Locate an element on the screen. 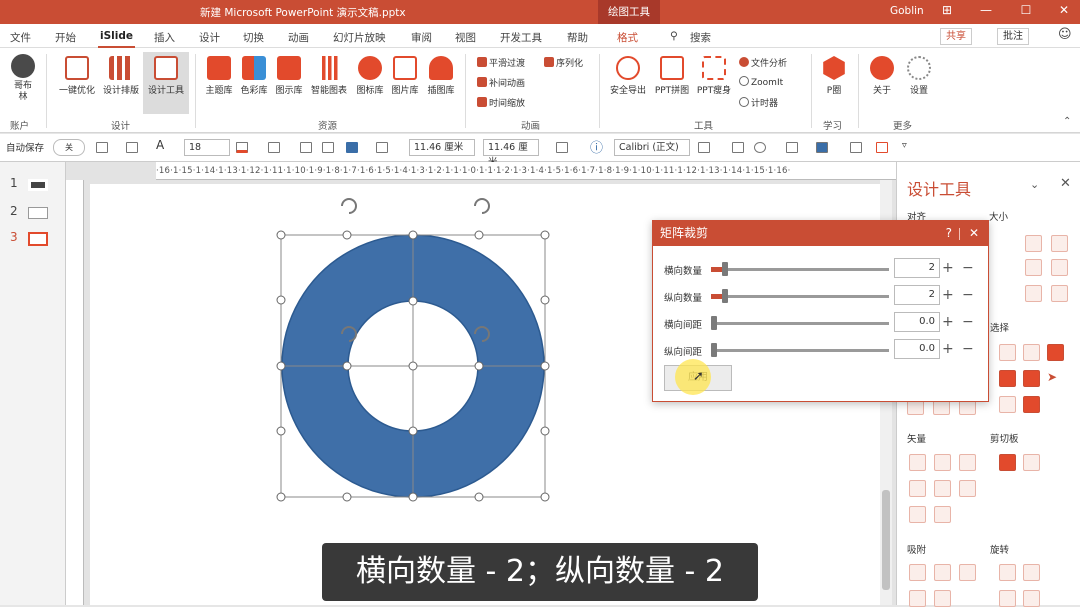 This screenshot has height=607, width=1080. cursor-select-icon: ➤ is located at coordinates (1055, 378).